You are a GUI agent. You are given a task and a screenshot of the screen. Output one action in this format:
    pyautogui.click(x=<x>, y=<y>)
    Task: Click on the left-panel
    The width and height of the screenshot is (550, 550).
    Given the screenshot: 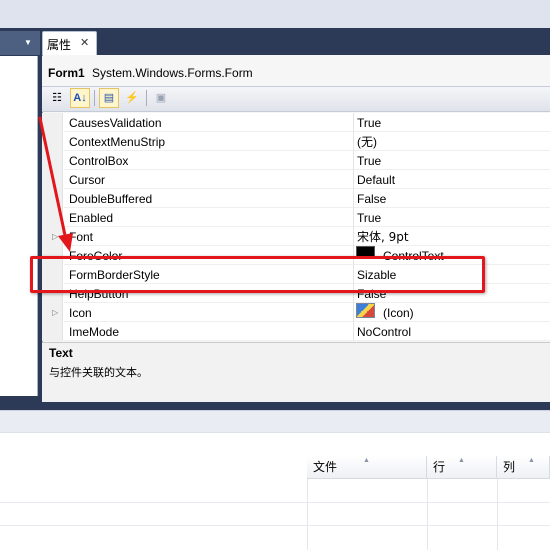 What is the action you would take?
    pyautogui.click(x=19, y=226)
    